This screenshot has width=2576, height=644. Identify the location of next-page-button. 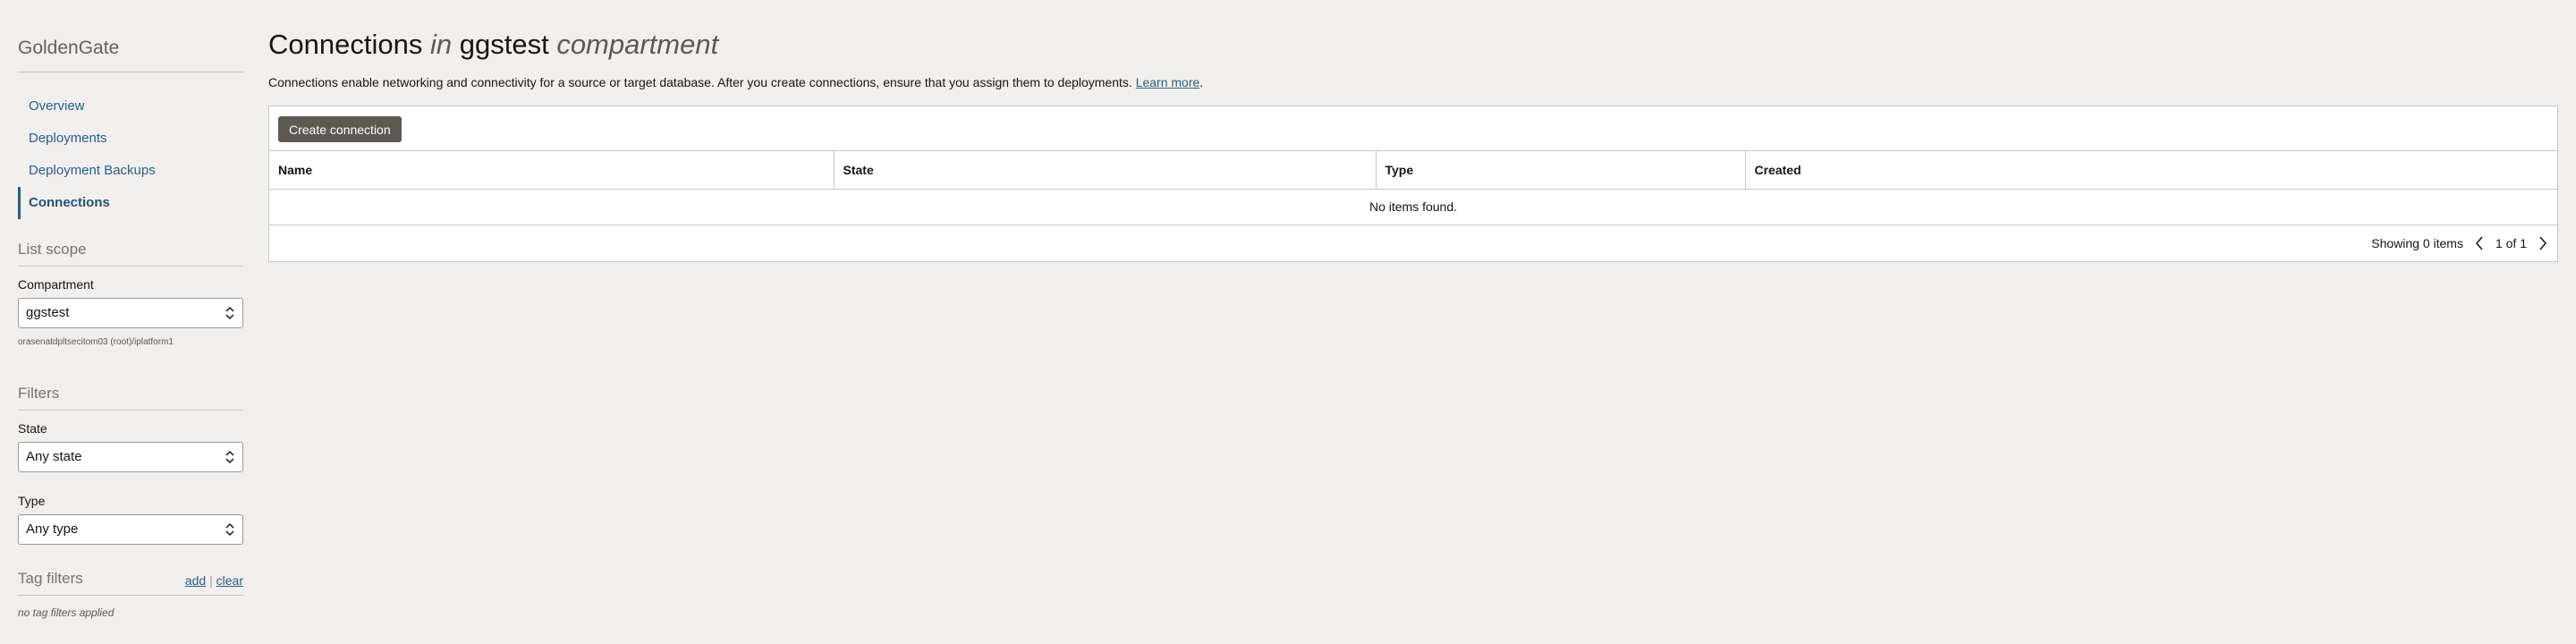
(2543, 243).